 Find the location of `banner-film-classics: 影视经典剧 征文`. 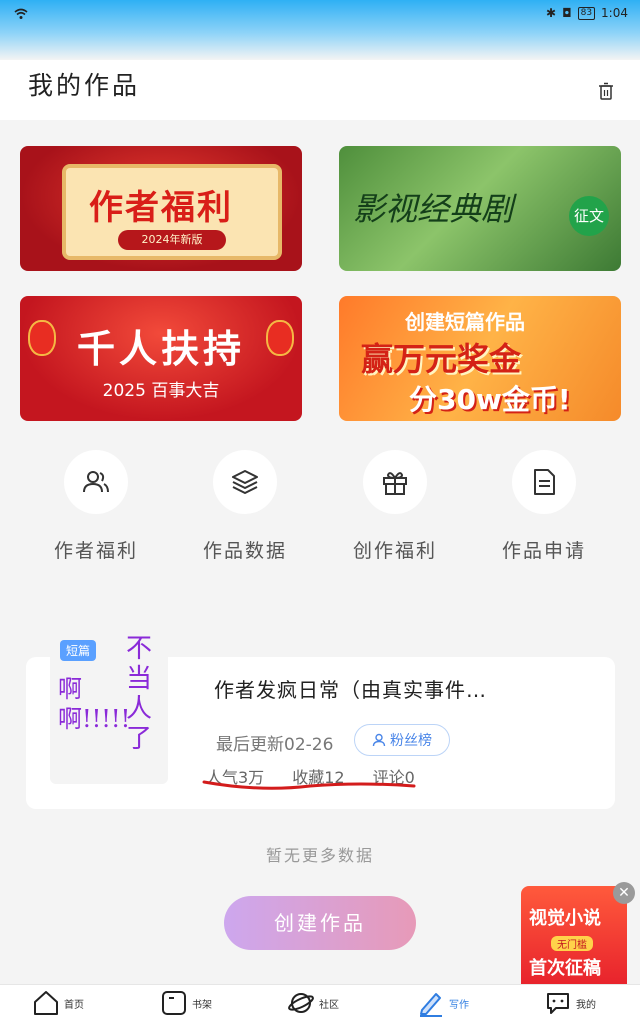

banner-film-classics: 影视经典剧 征文 is located at coordinates (480, 208).